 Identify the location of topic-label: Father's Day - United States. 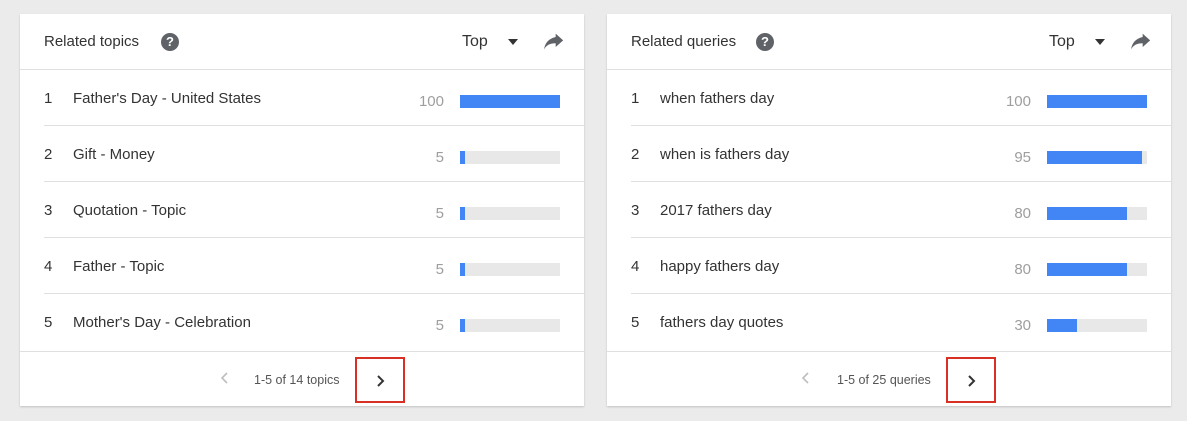
(167, 98).